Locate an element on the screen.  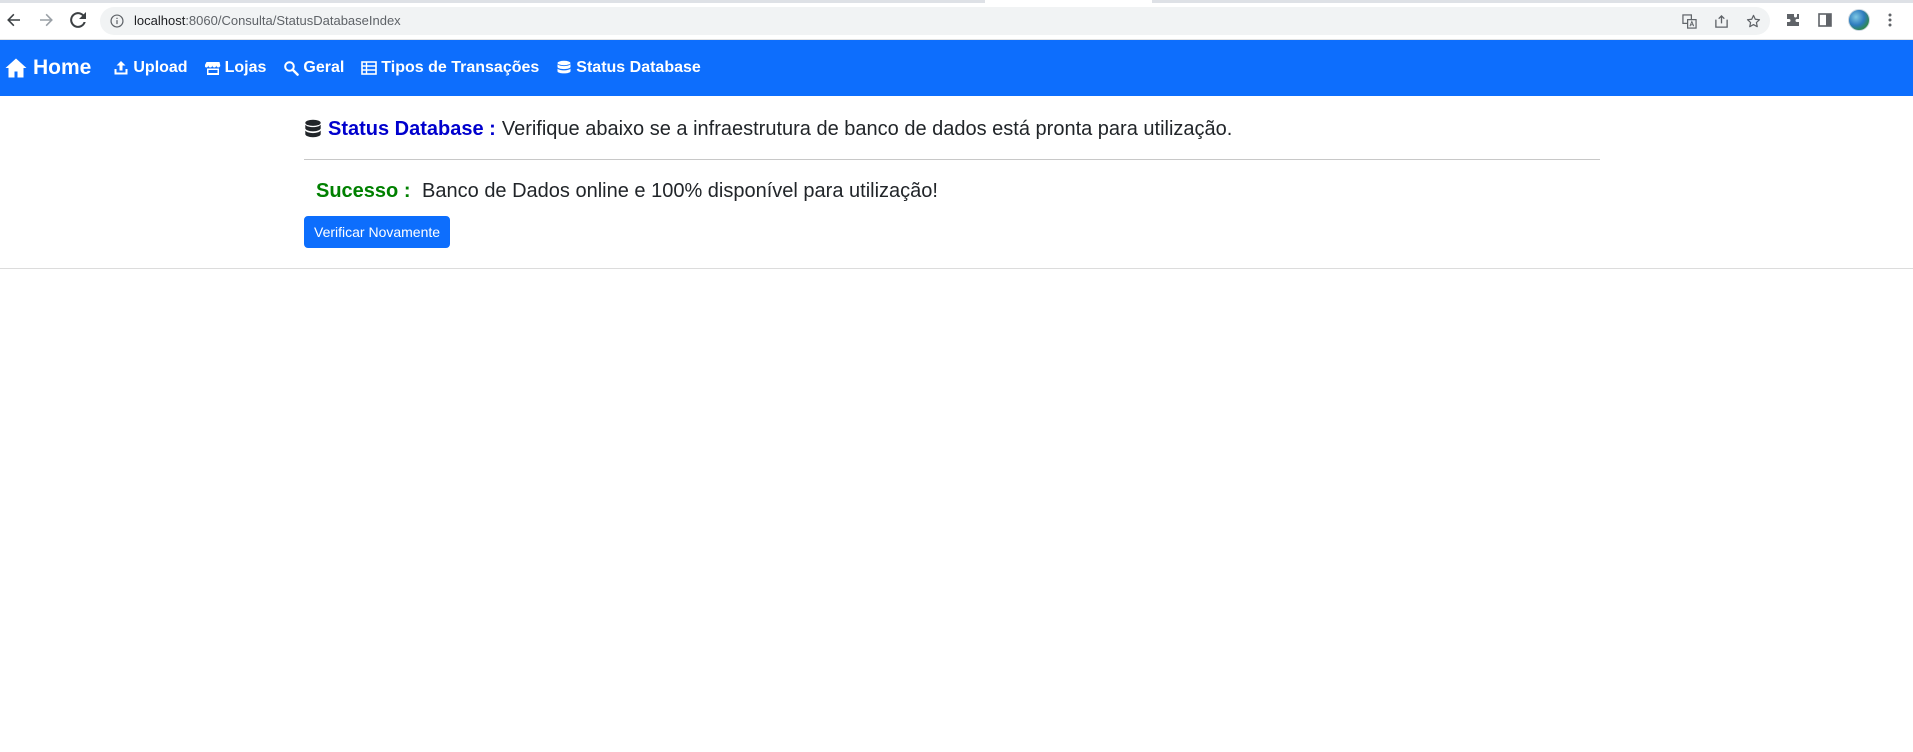
extensions-button is located at coordinates (1793, 20).